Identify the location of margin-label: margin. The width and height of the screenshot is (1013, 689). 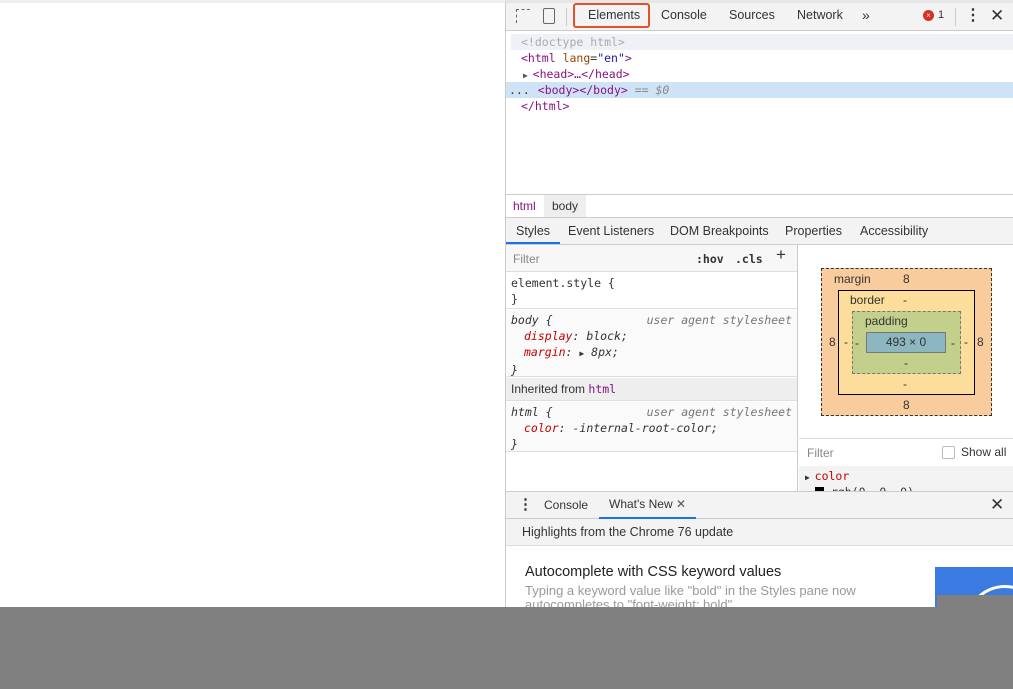
(852, 279).